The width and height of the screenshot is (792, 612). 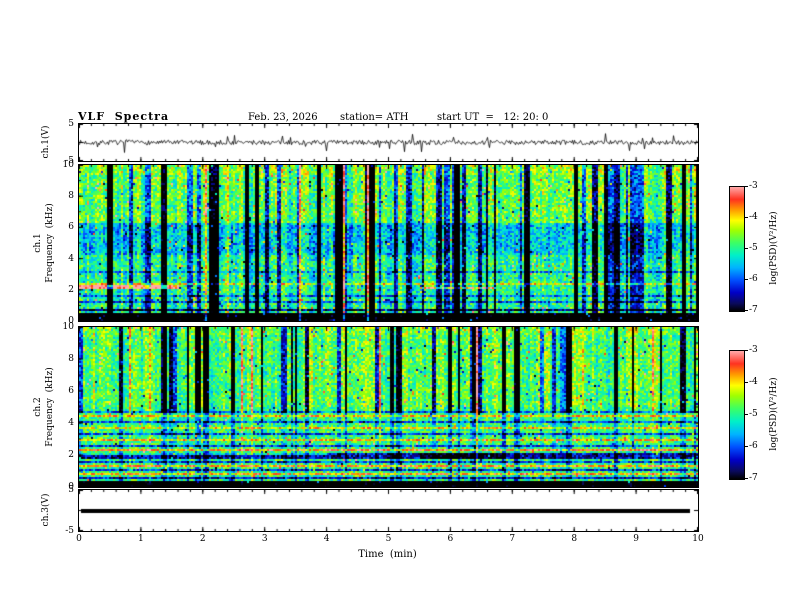 What do you see at coordinates (50, 407) in the screenshot?
I see `ch2-spec-ylabel-frequency: Frequency (kHz)` at bounding box center [50, 407].